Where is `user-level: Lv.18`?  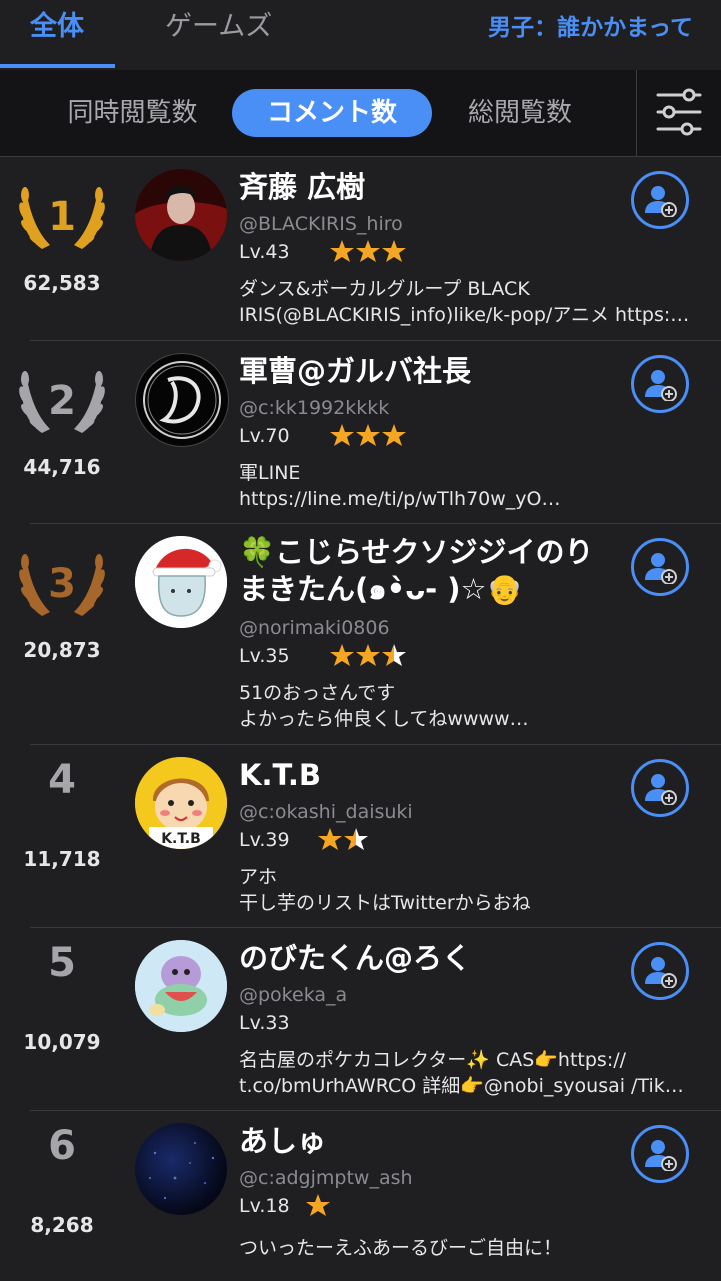 user-level: Lv.18 is located at coordinates (264, 1206).